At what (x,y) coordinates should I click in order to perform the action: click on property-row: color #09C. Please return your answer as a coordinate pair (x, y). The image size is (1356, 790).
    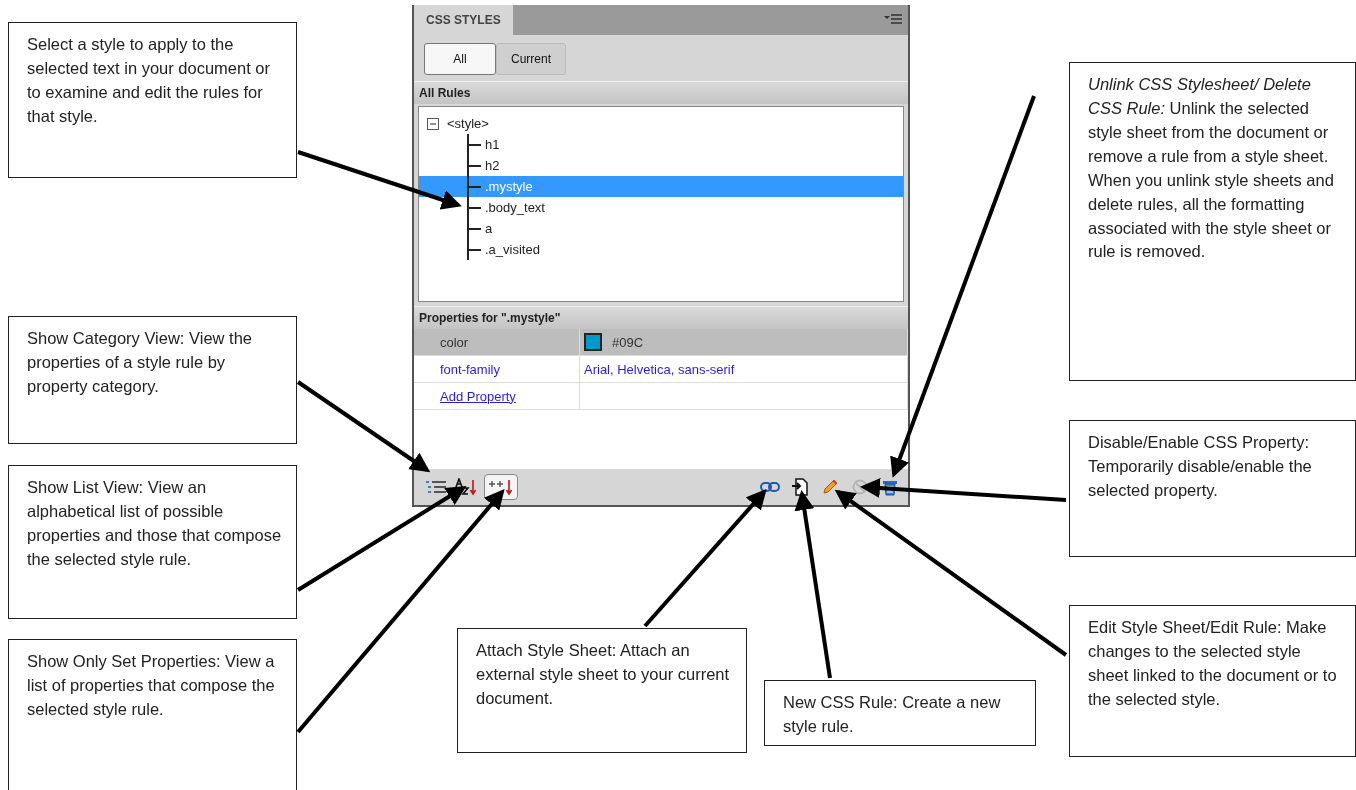
    Looking at the image, I should click on (661, 342).